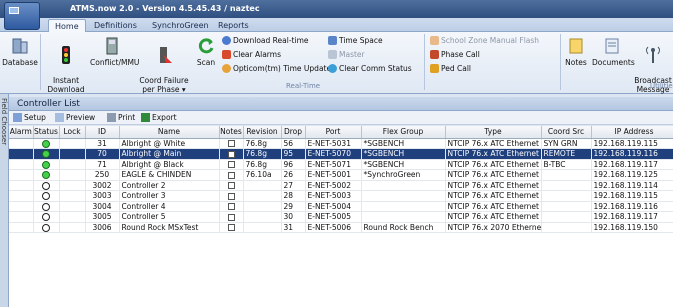 Image resolution: width=673 pixels, height=307 pixels. What do you see at coordinates (361, 40) in the screenshot?
I see `time-space-label: Time Space` at bounding box center [361, 40].